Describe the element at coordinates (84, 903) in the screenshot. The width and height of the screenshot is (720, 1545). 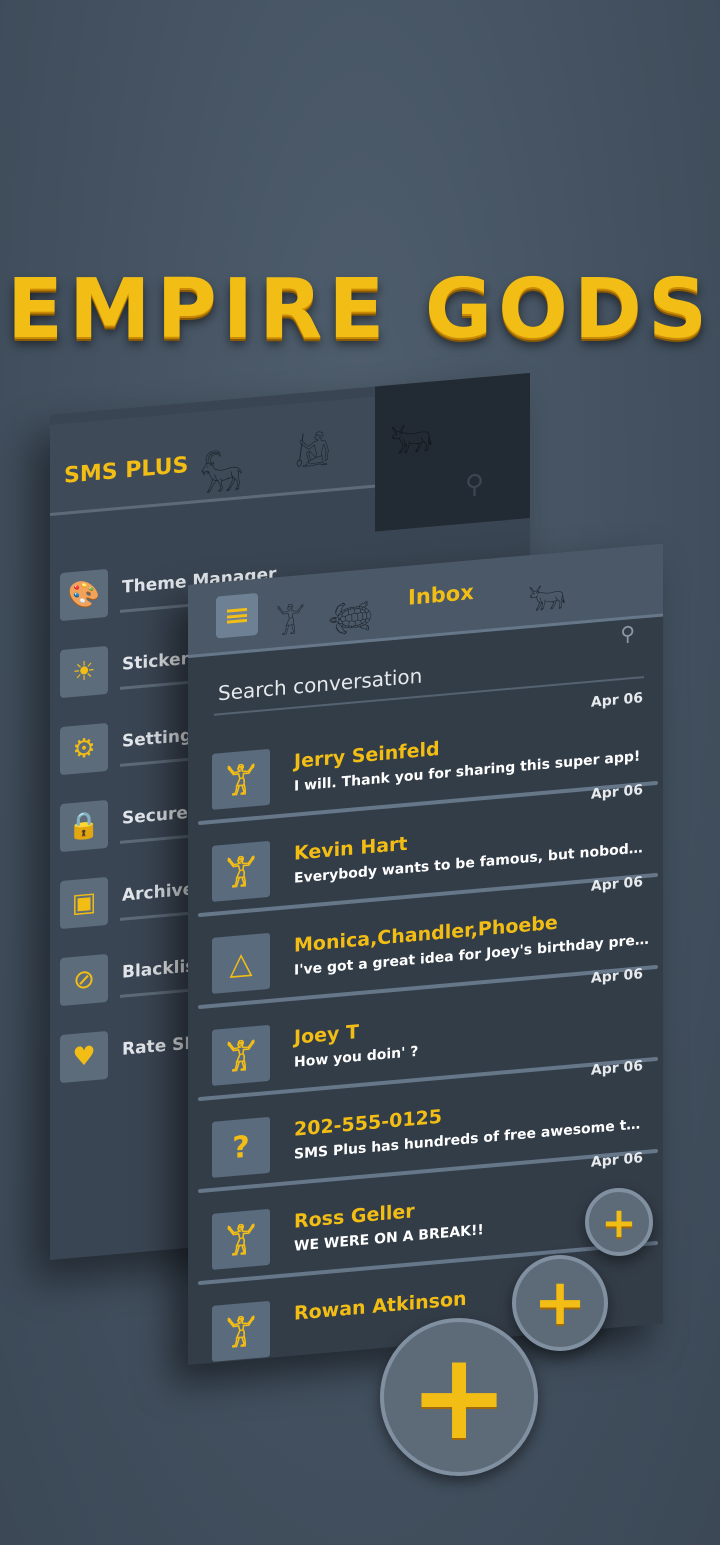
I see `archive-box-icon: ▣` at that location.